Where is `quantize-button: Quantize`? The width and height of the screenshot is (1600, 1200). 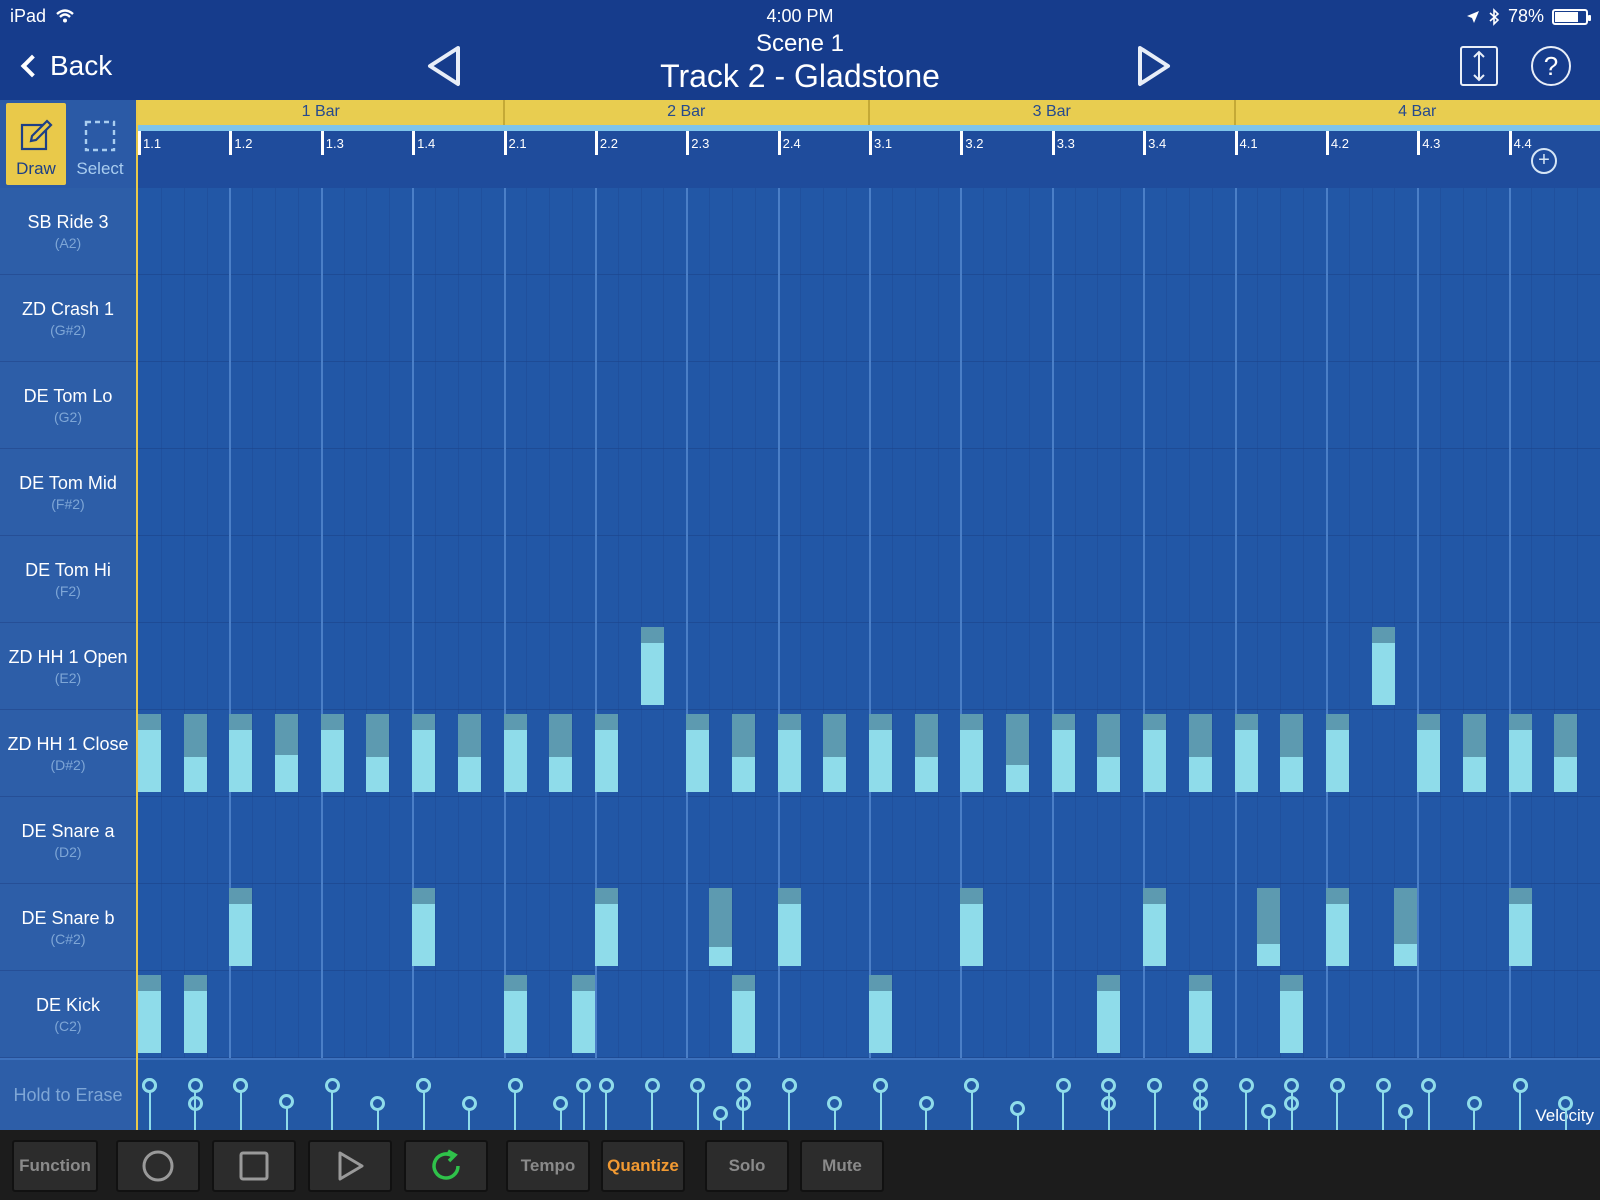
quantize-button: Quantize is located at coordinates (643, 1166).